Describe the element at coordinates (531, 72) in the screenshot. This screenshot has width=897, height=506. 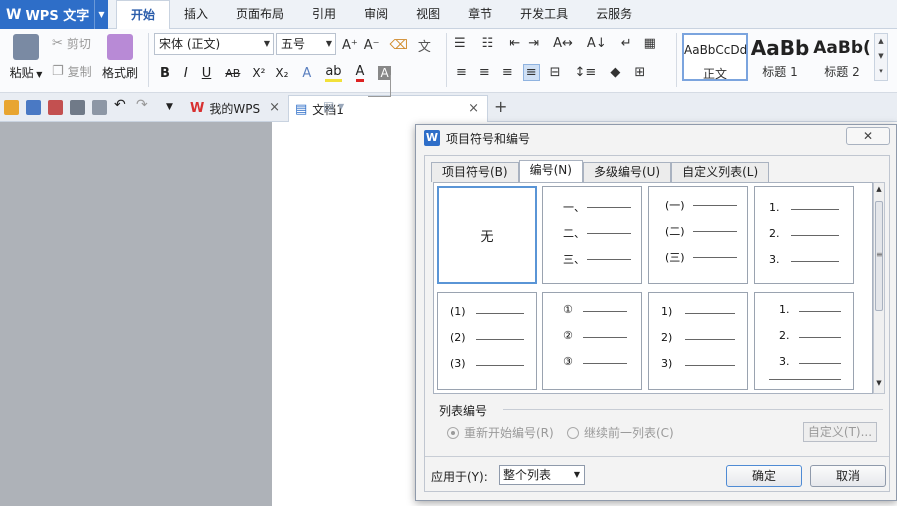
I see `justify-icon: ≡` at that location.